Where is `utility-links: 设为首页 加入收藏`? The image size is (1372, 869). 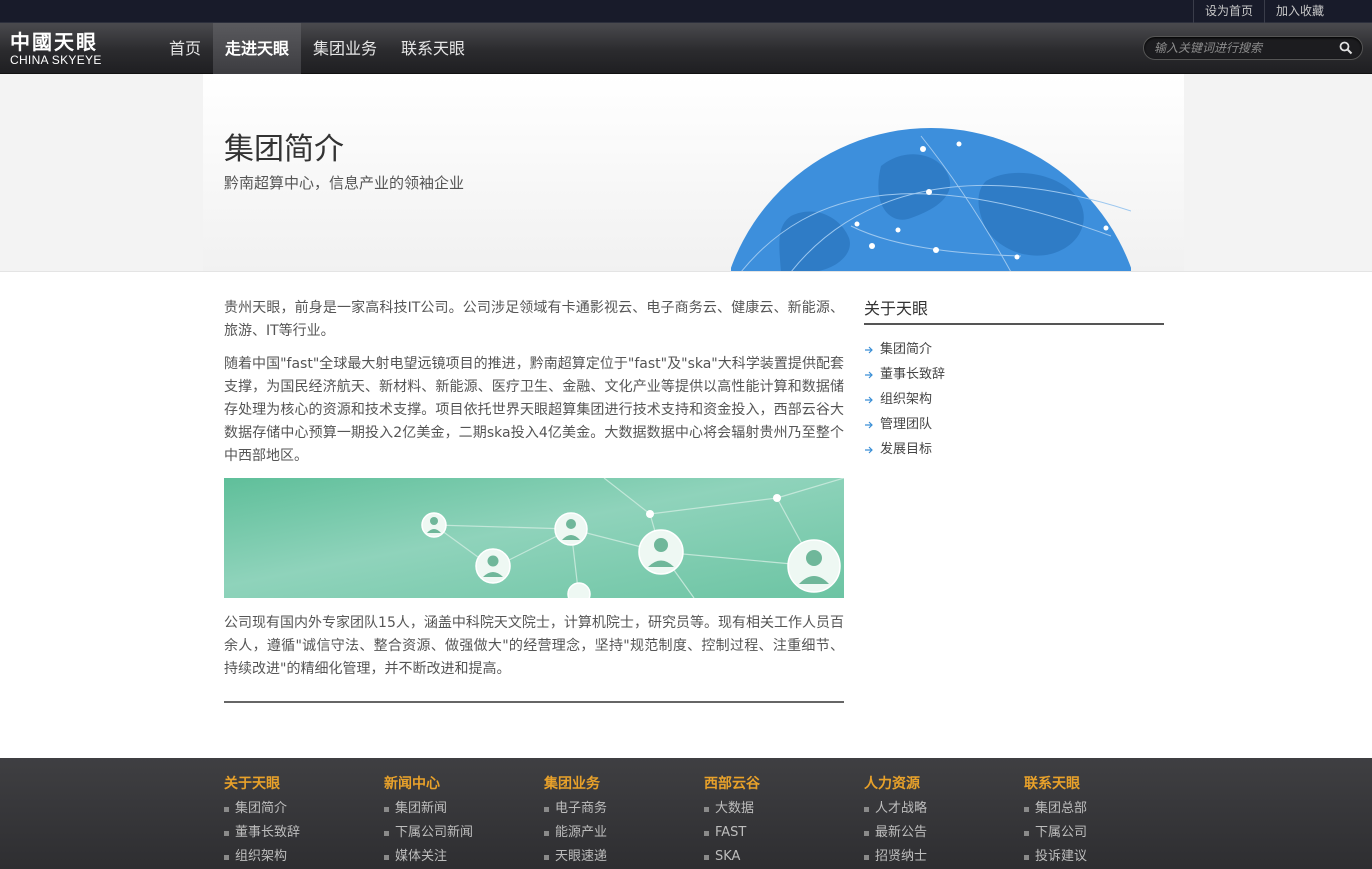
utility-links: 设为首页 加入收藏 is located at coordinates (1263, 11).